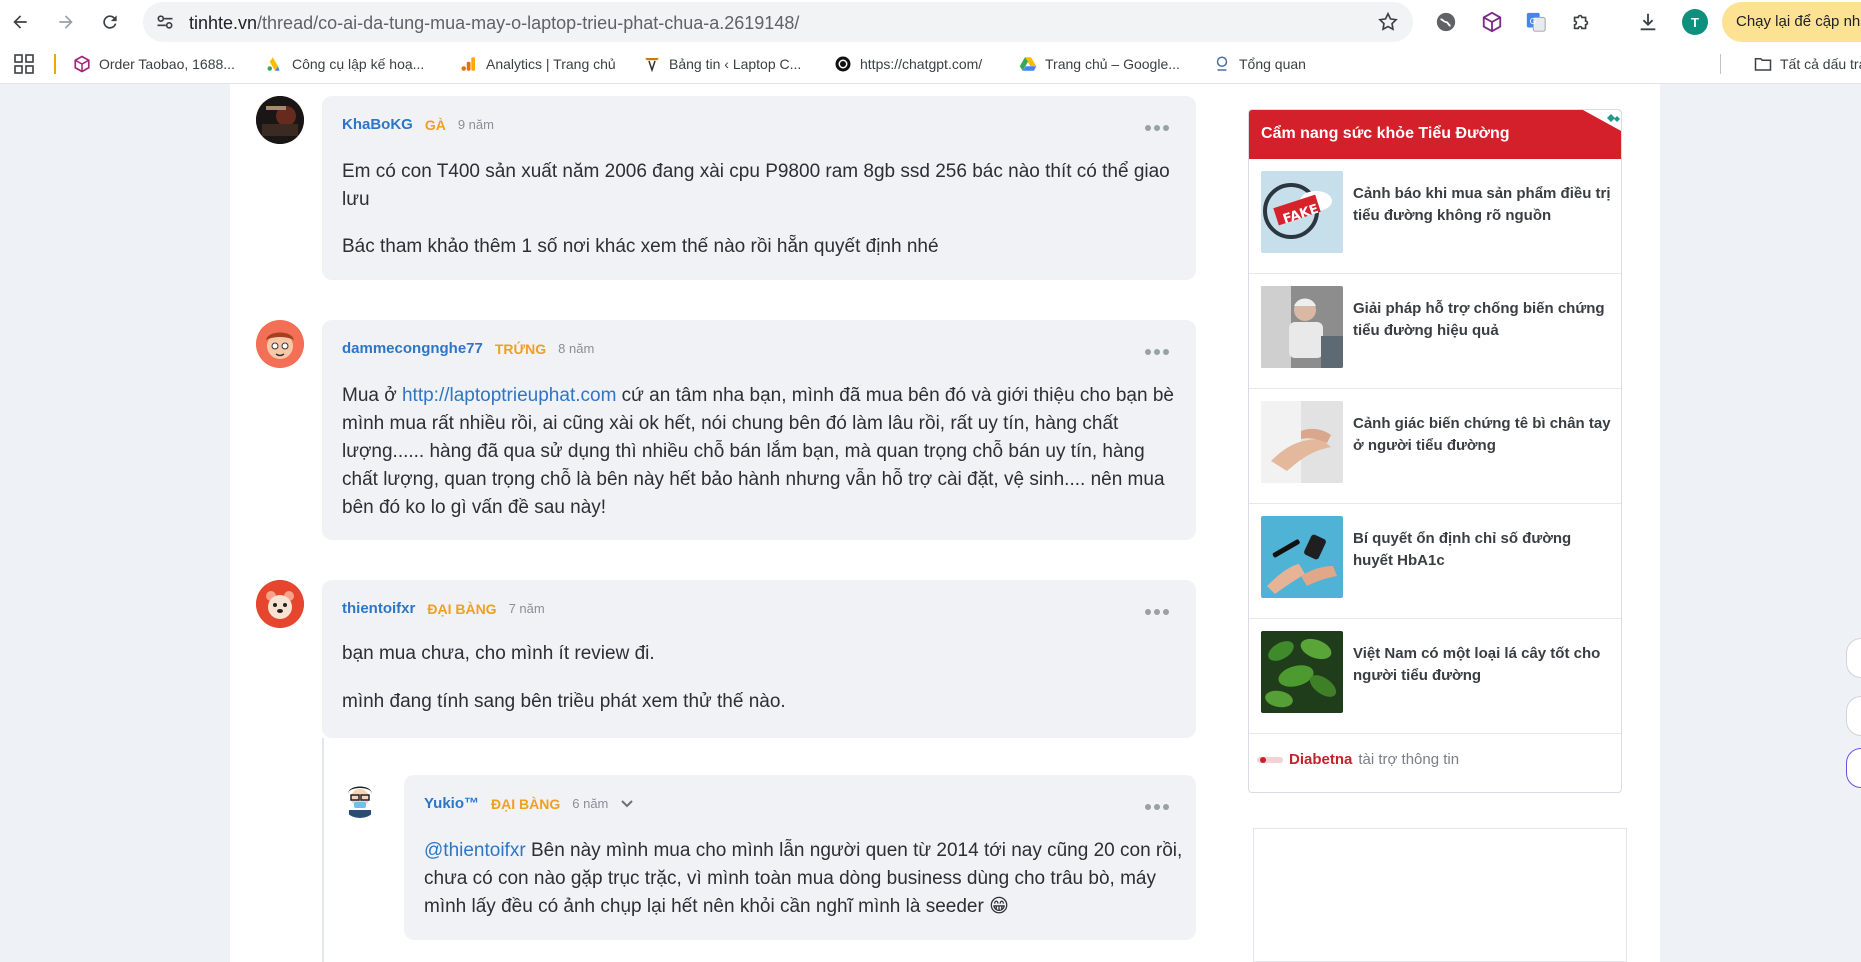 The height and width of the screenshot is (962, 1861). Describe the element at coordinates (527, 608) in the screenshot. I see `post-time: 7 năm` at that location.